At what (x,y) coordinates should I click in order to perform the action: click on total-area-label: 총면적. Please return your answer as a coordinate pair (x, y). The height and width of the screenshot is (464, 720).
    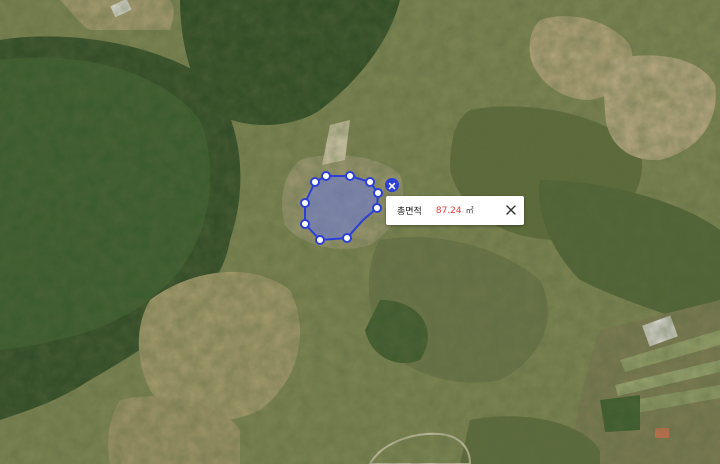
    Looking at the image, I should click on (409, 212).